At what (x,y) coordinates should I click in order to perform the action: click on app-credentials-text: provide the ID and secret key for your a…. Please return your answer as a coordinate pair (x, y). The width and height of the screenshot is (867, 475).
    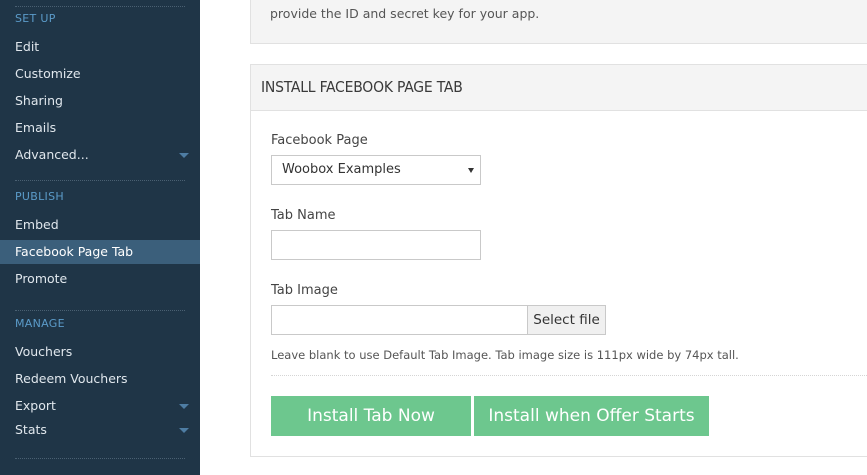
    Looking at the image, I should click on (405, 13).